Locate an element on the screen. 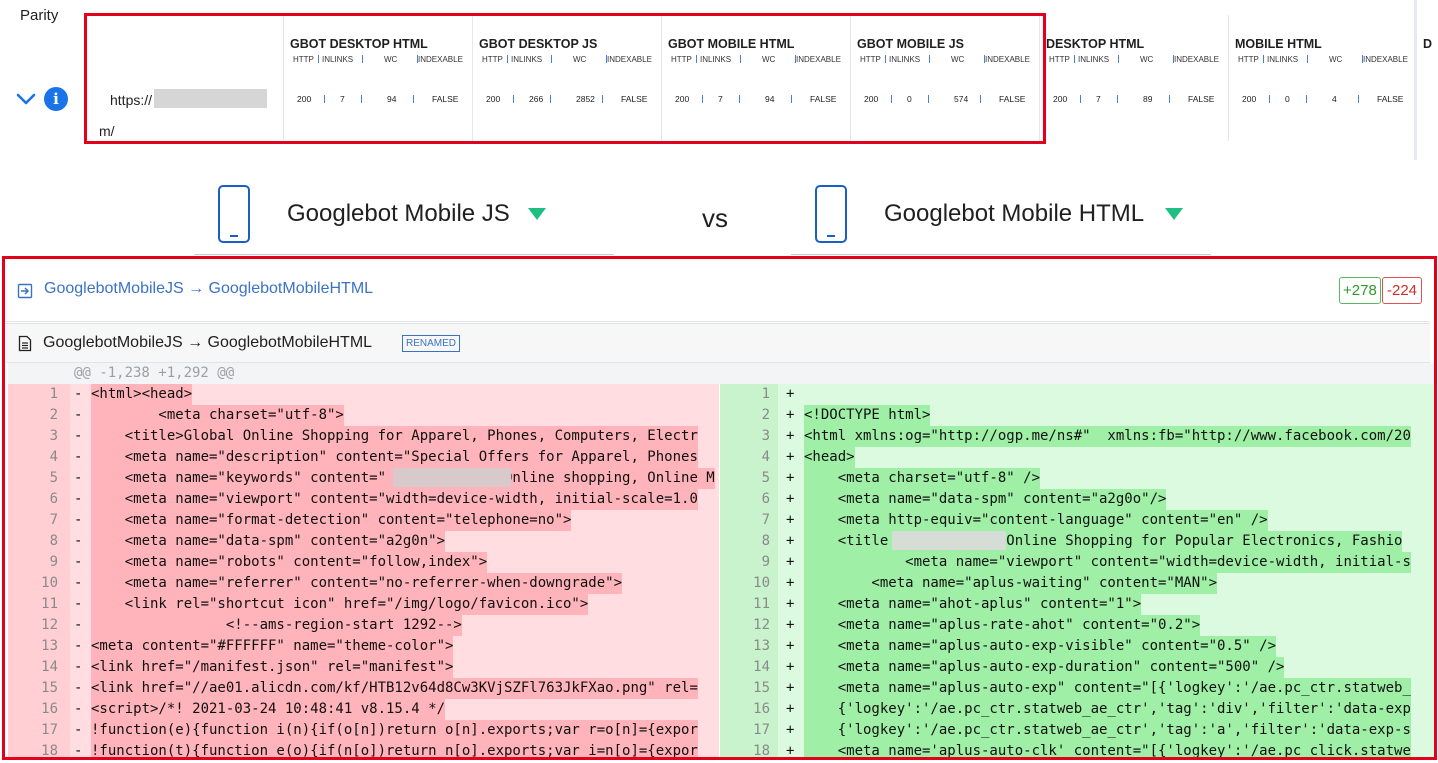 The height and width of the screenshot is (763, 1438). code-text: <meta charset="utf-8"> is located at coordinates (217, 415).